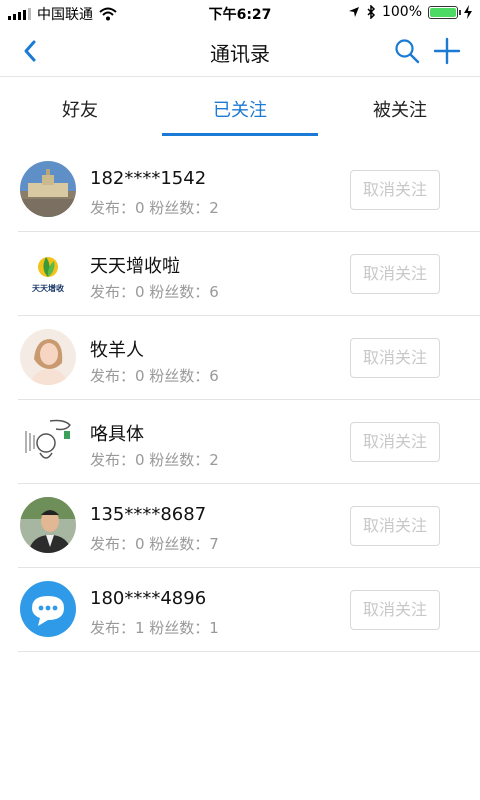 The width and height of the screenshot is (480, 800). I want to click on location-arrow-icon, so click(353, 12).